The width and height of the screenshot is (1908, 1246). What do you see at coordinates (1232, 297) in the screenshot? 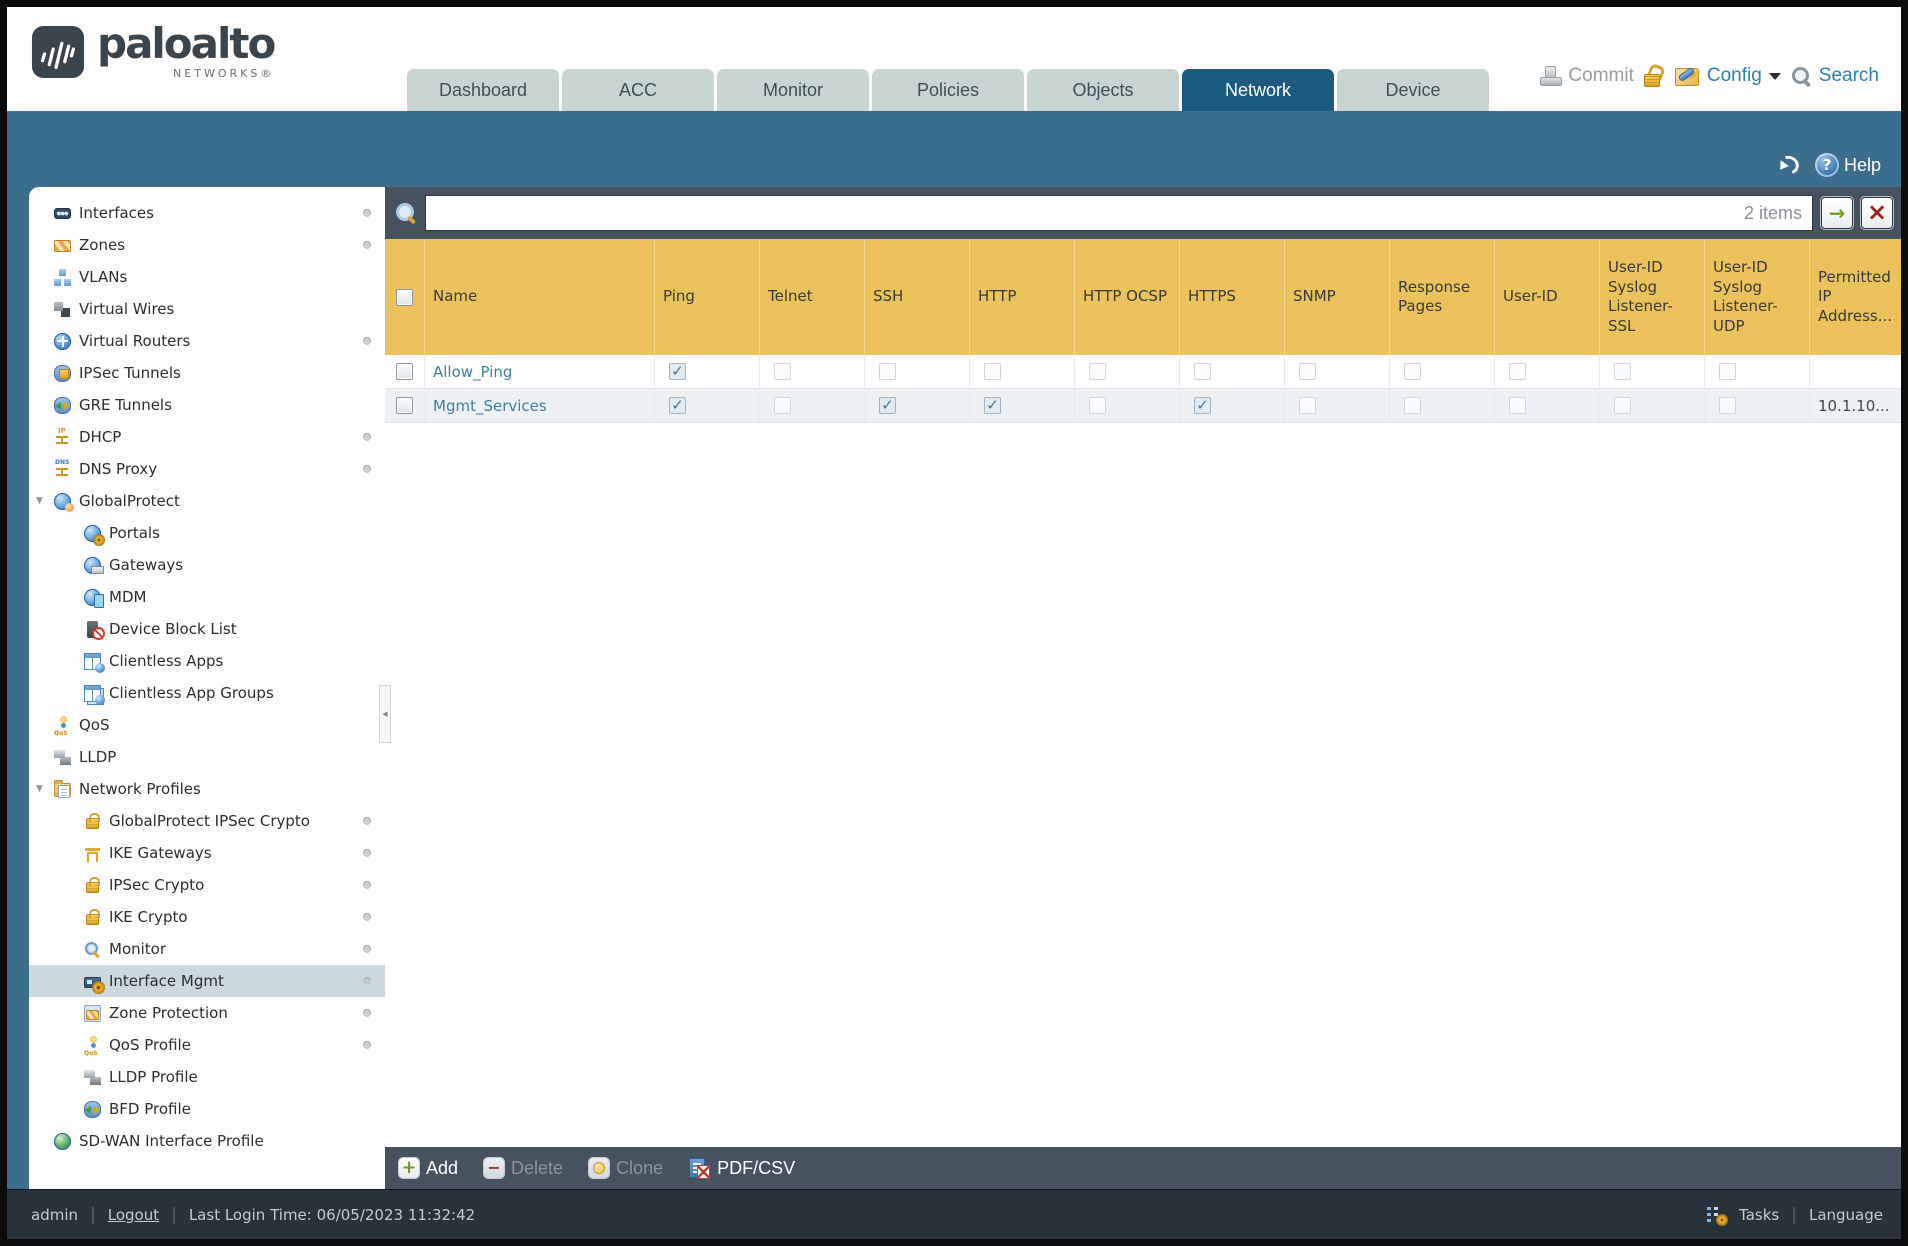
I see `col-header-https: HTTPS` at bounding box center [1232, 297].